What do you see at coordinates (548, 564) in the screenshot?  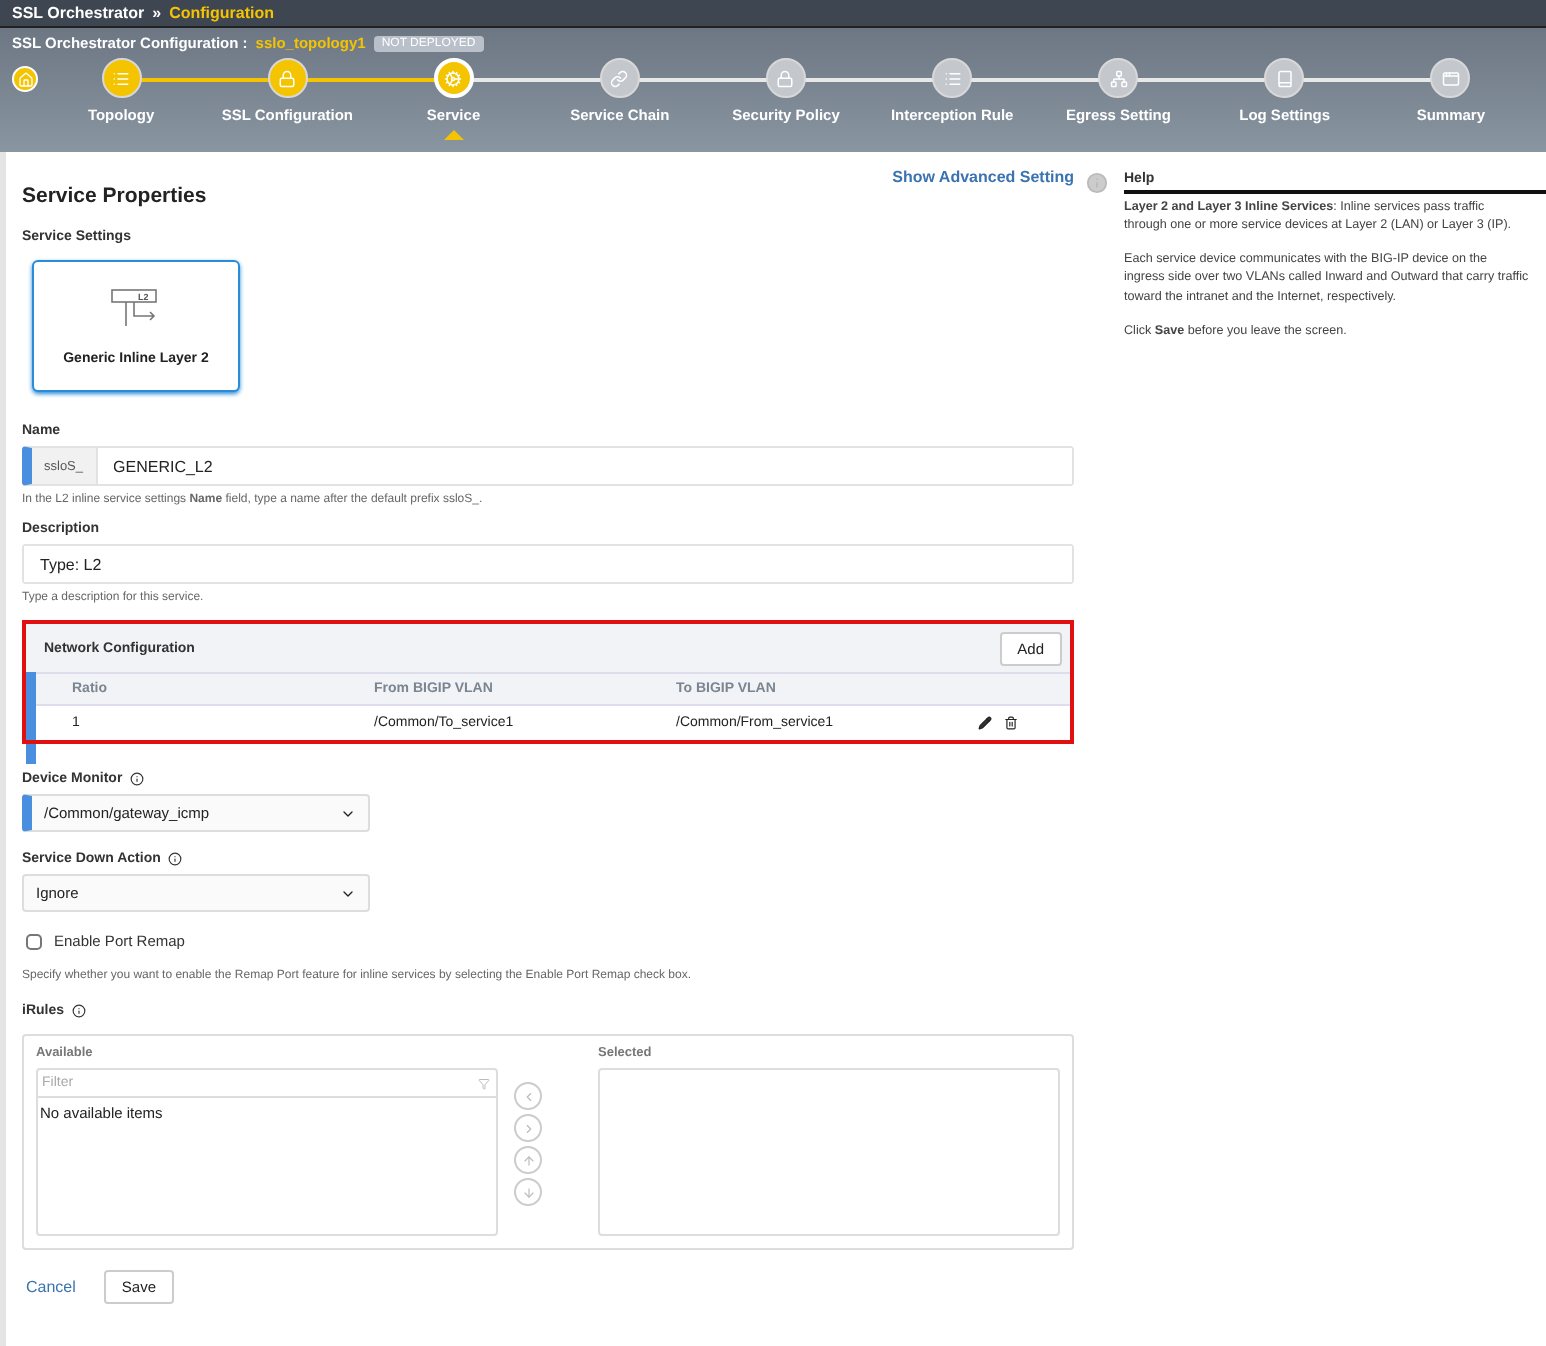 I see `description-field: Type: L2` at bounding box center [548, 564].